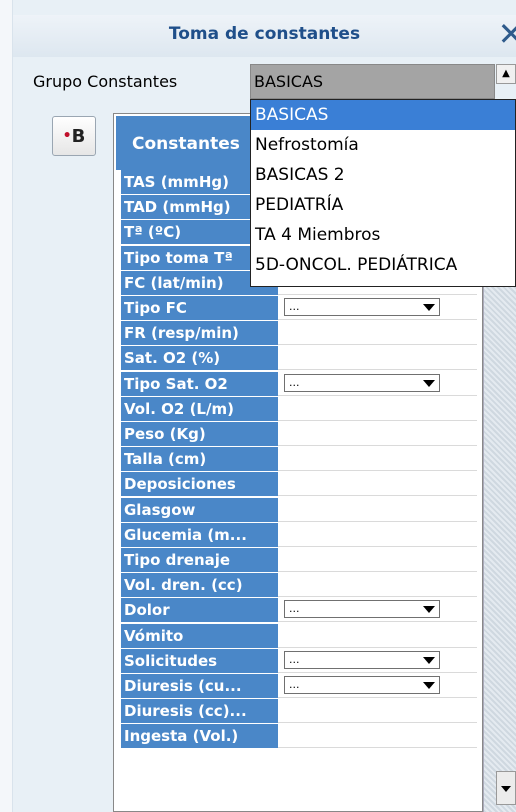 The width and height of the screenshot is (516, 812). What do you see at coordinates (199, 635) in the screenshot?
I see `row-label: Vómito` at bounding box center [199, 635].